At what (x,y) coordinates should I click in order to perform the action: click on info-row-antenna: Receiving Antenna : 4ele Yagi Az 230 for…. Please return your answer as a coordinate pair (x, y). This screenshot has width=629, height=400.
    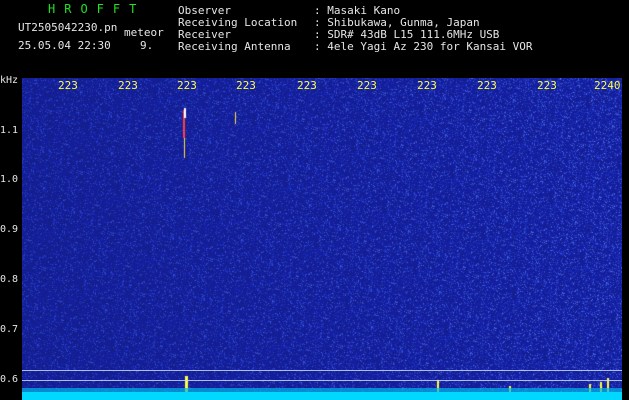
    Looking at the image, I should click on (355, 47).